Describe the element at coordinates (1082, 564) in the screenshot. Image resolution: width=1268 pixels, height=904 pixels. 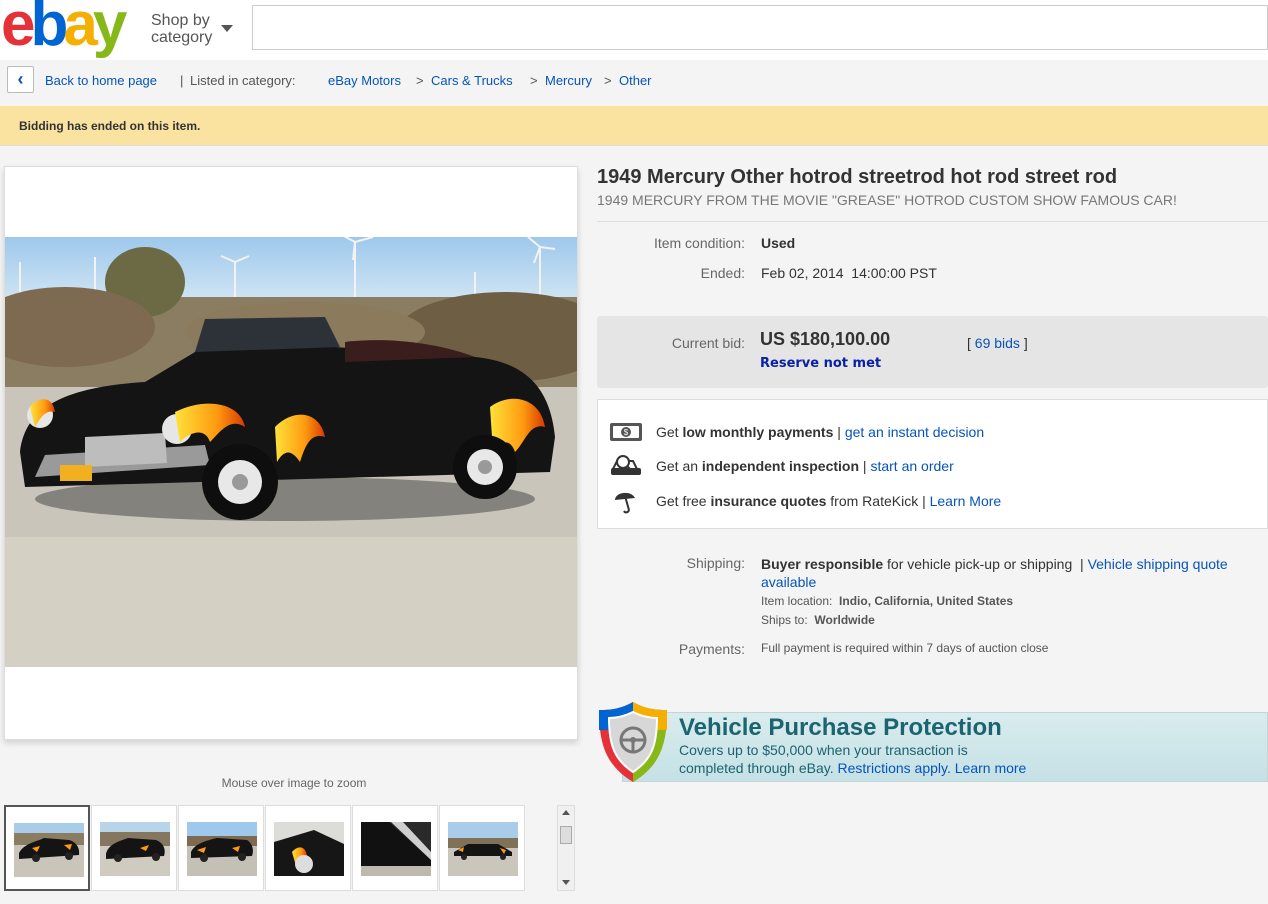
I see `shipping-sep: |` at that location.